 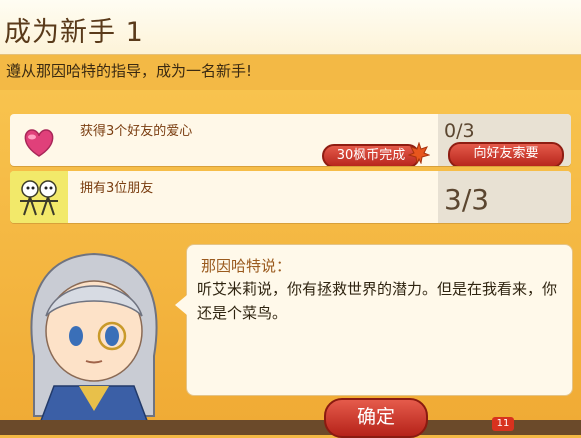 What do you see at coordinates (136, 131) in the screenshot?
I see `task-name: 获得3个好友的爱心` at bounding box center [136, 131].